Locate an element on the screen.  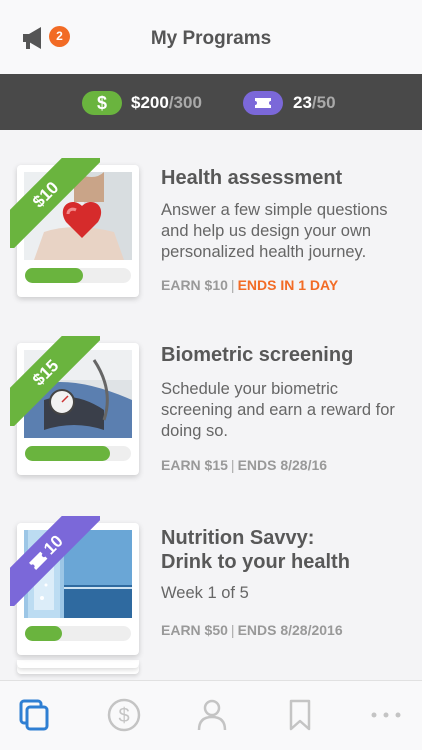
program-meta: EARN $50 | ENDS 8/28/2016 is located at coordinates (252, 630).